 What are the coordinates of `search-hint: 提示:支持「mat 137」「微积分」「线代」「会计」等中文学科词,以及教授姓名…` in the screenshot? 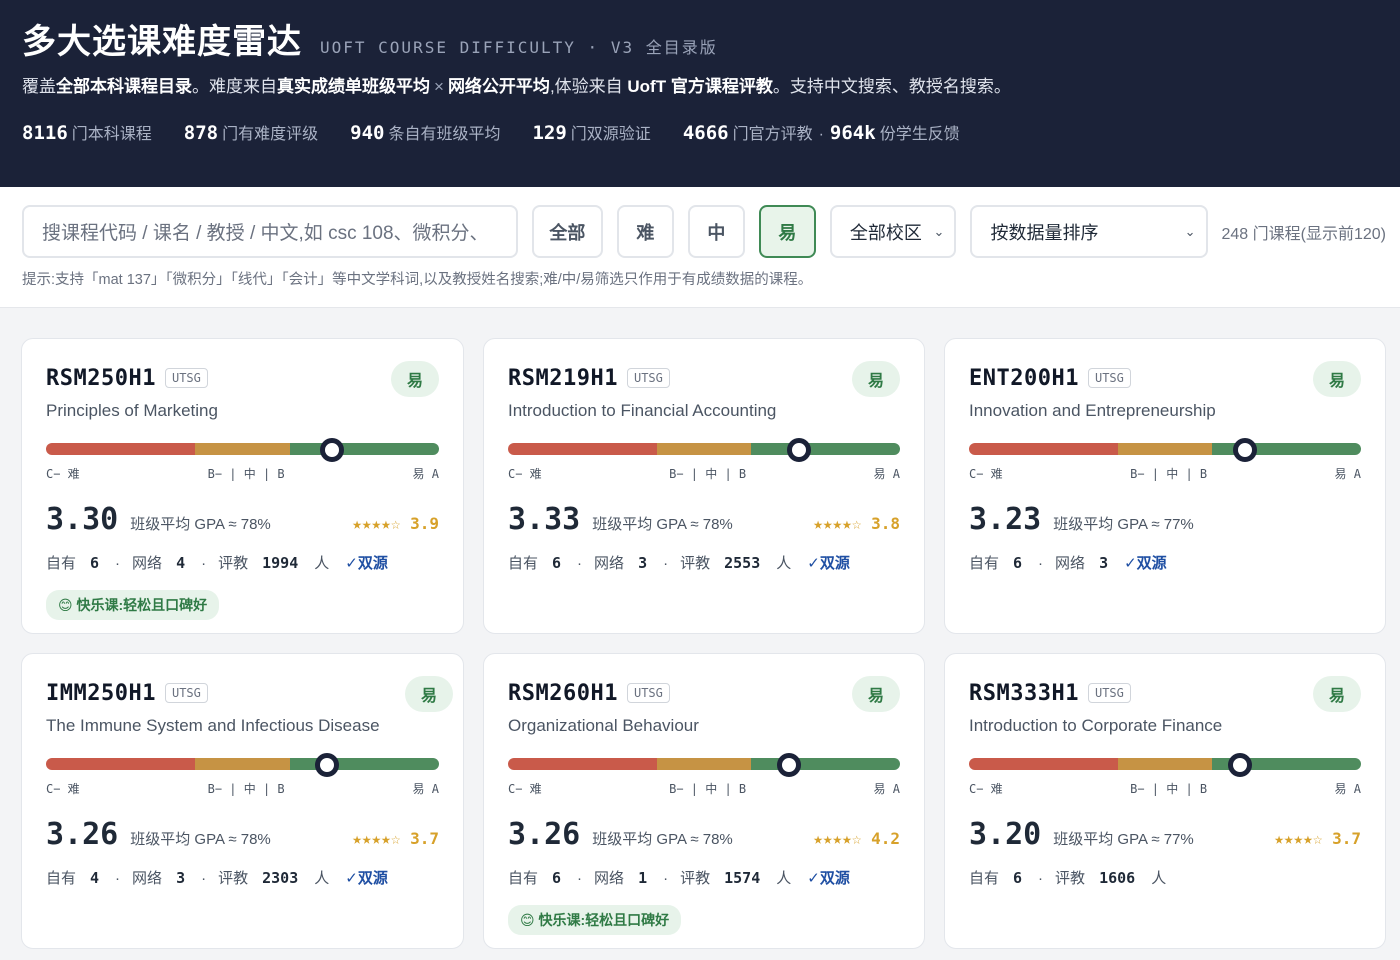 It's located at (417, 280).